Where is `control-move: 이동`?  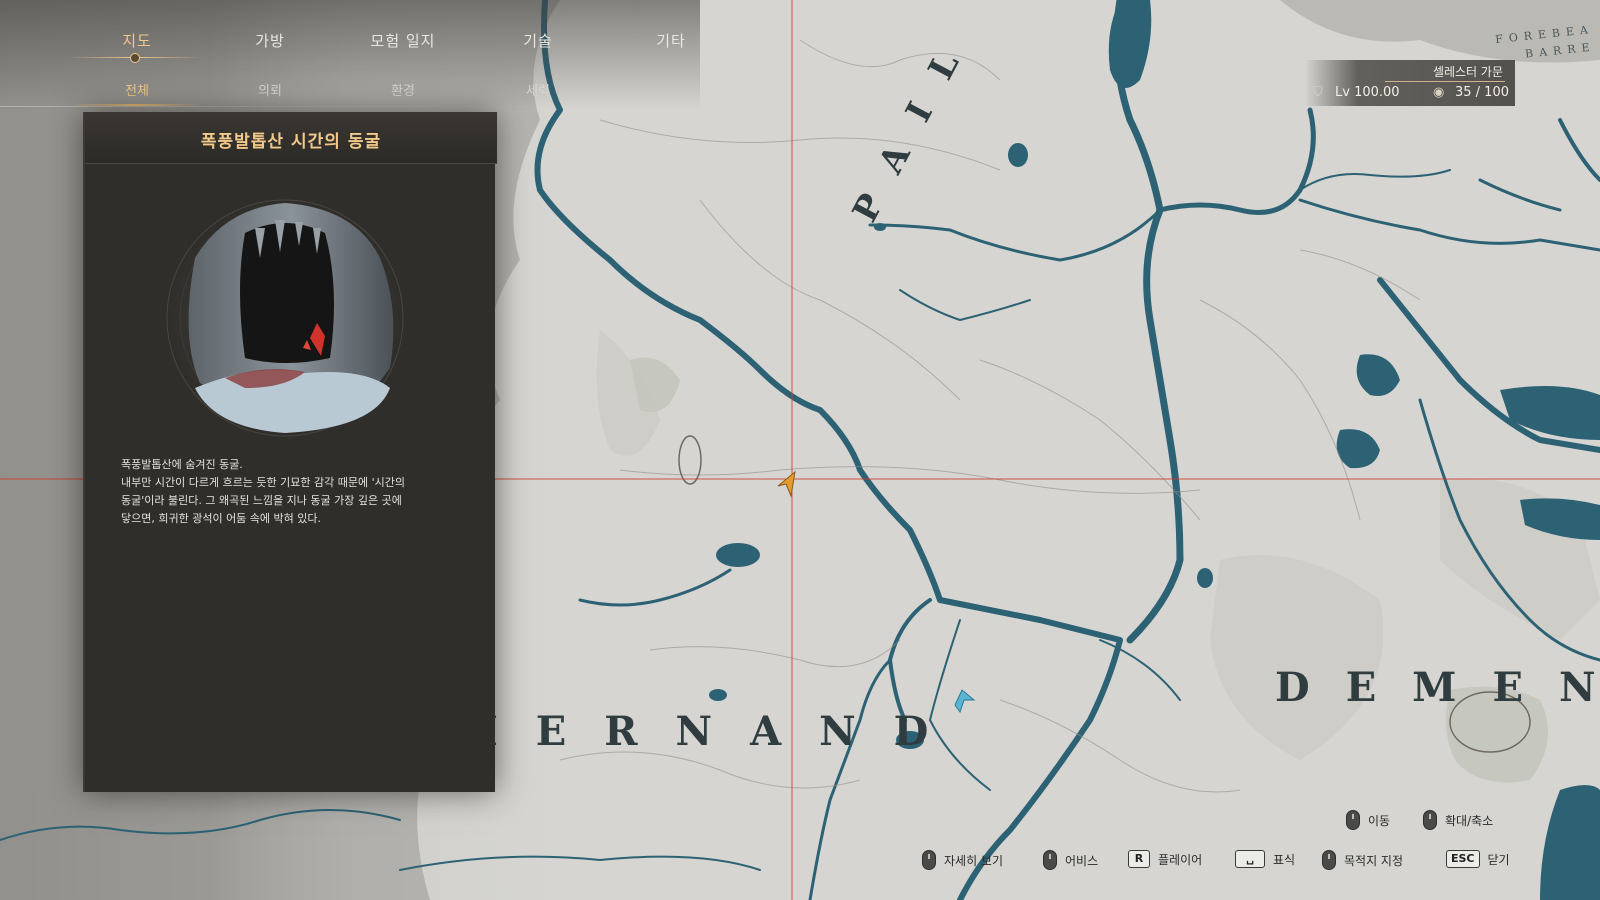
control-move: 이동 is located at coordinates (1368, 820).